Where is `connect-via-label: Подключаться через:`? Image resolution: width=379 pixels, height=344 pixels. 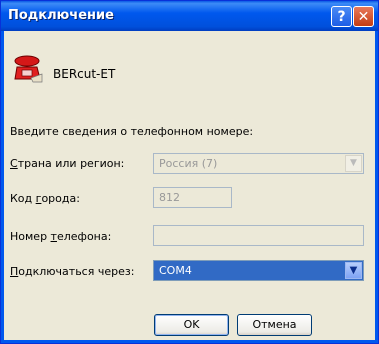
connect-via-label: Подключаться через: is located at coordinates (72, 271).